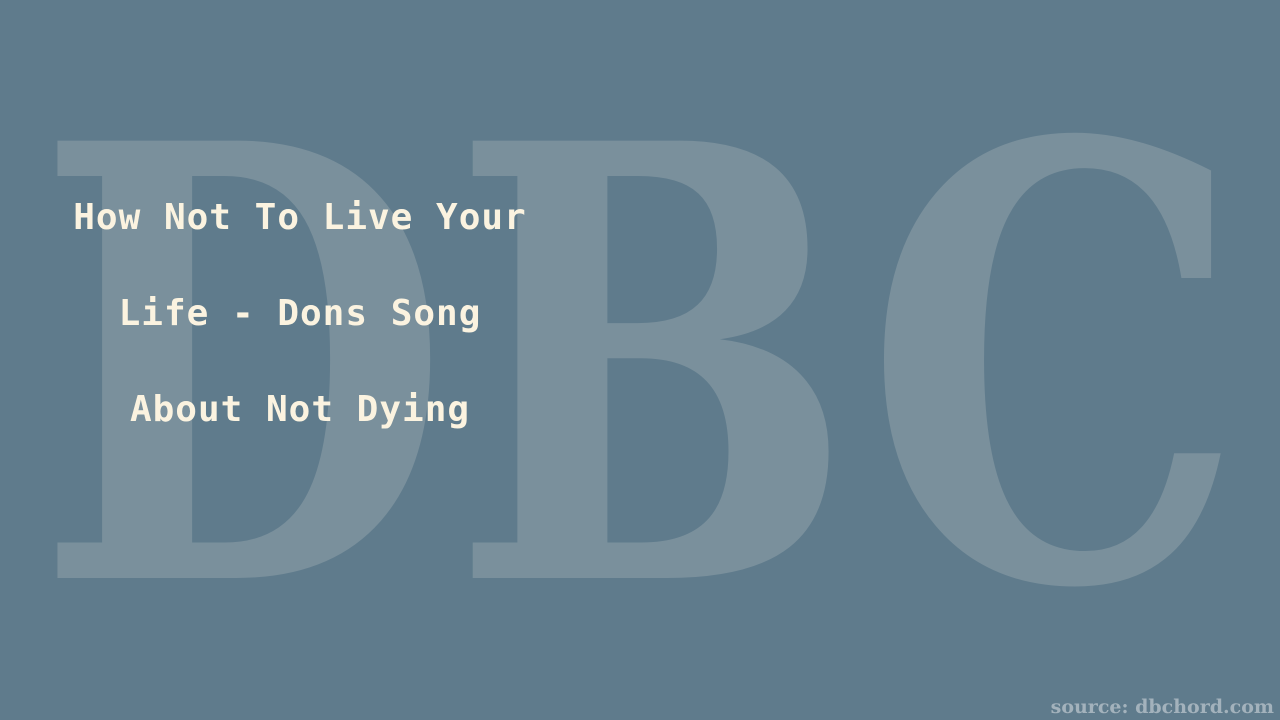 Image resolution: width=1280 pixels, height=720 pixels. Describe the element at coordinates (1162, 707) in the screenshot. I see `source-credit: source: dbchord.com` at that location.